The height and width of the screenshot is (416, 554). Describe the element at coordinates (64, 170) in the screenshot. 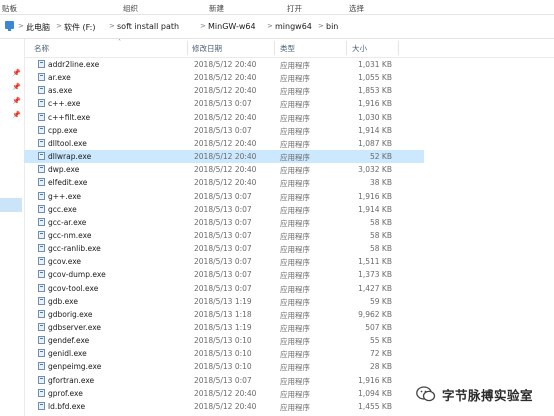

I see `file-name: dwp.exe` at that location.